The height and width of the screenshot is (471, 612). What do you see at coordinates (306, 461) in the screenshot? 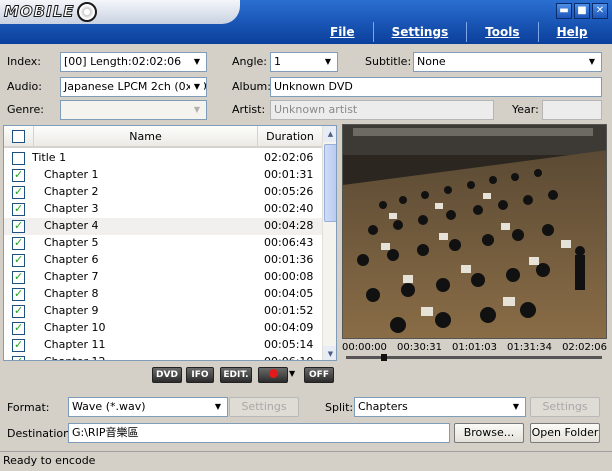
I see `status-bar: Ready to encode` at bounding box center [306, 461].